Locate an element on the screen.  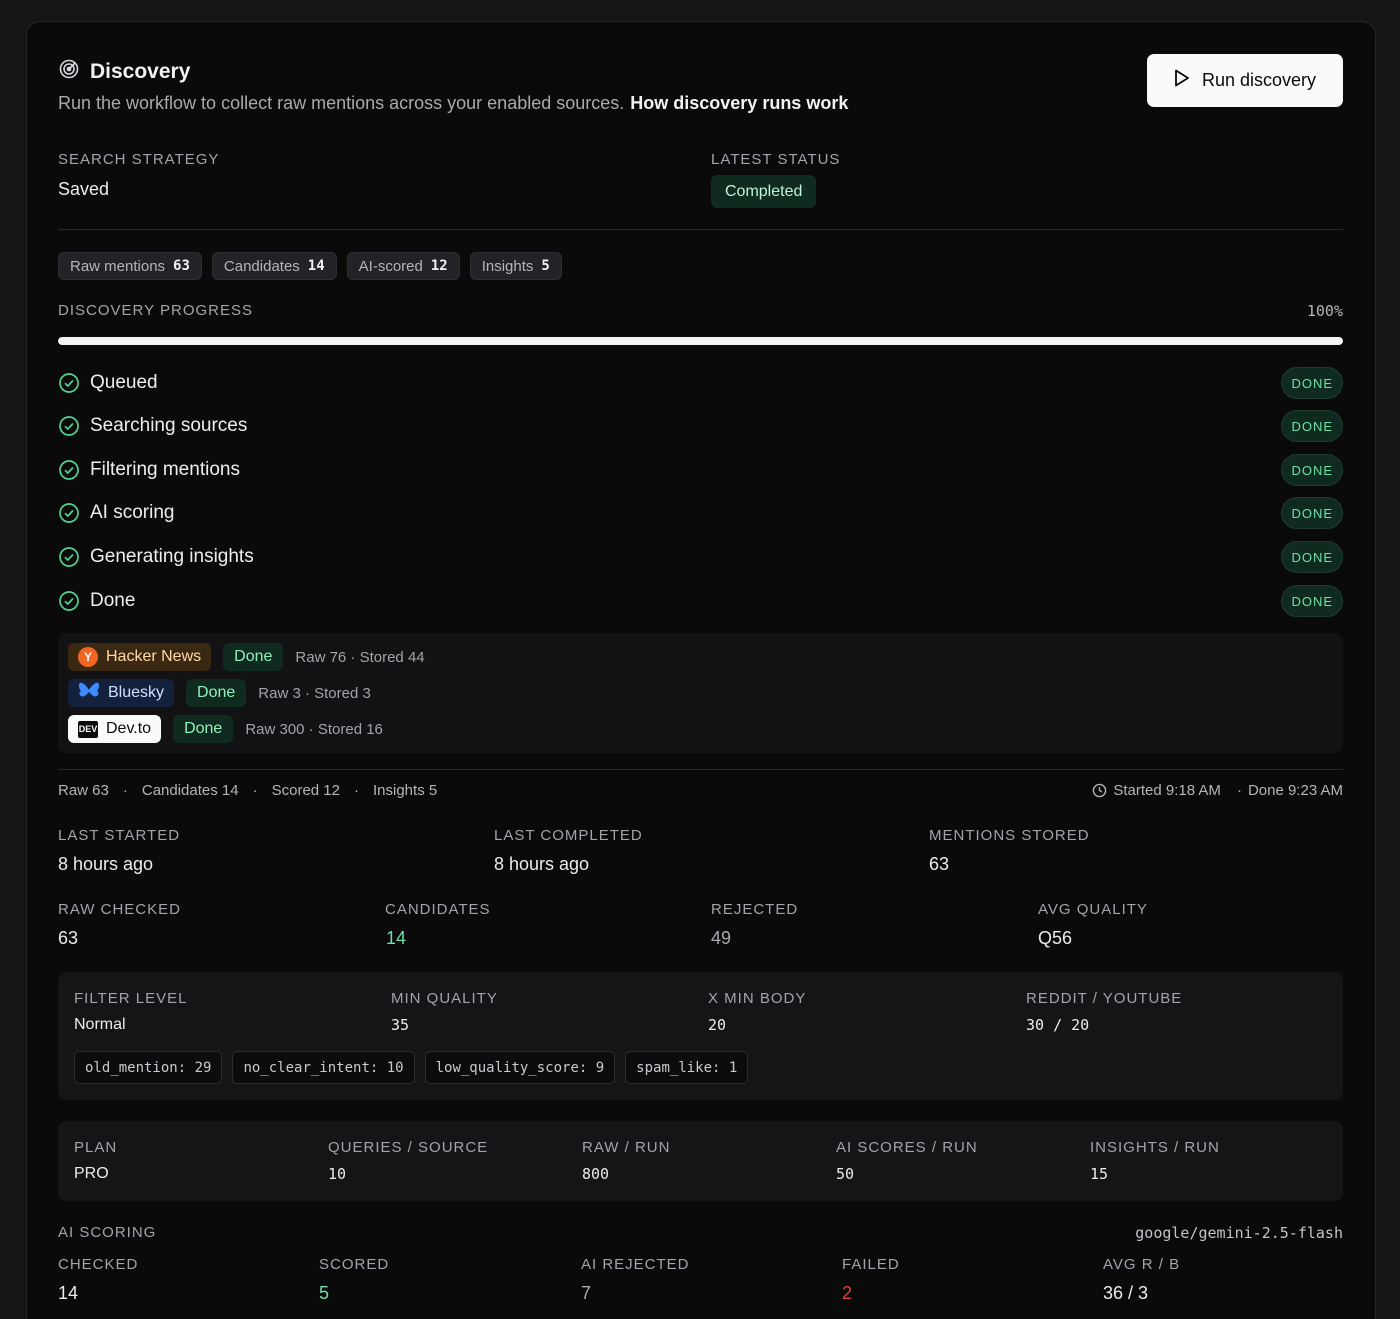
step-row: Filtering mentions DONE is located at coordinates (700, 470).